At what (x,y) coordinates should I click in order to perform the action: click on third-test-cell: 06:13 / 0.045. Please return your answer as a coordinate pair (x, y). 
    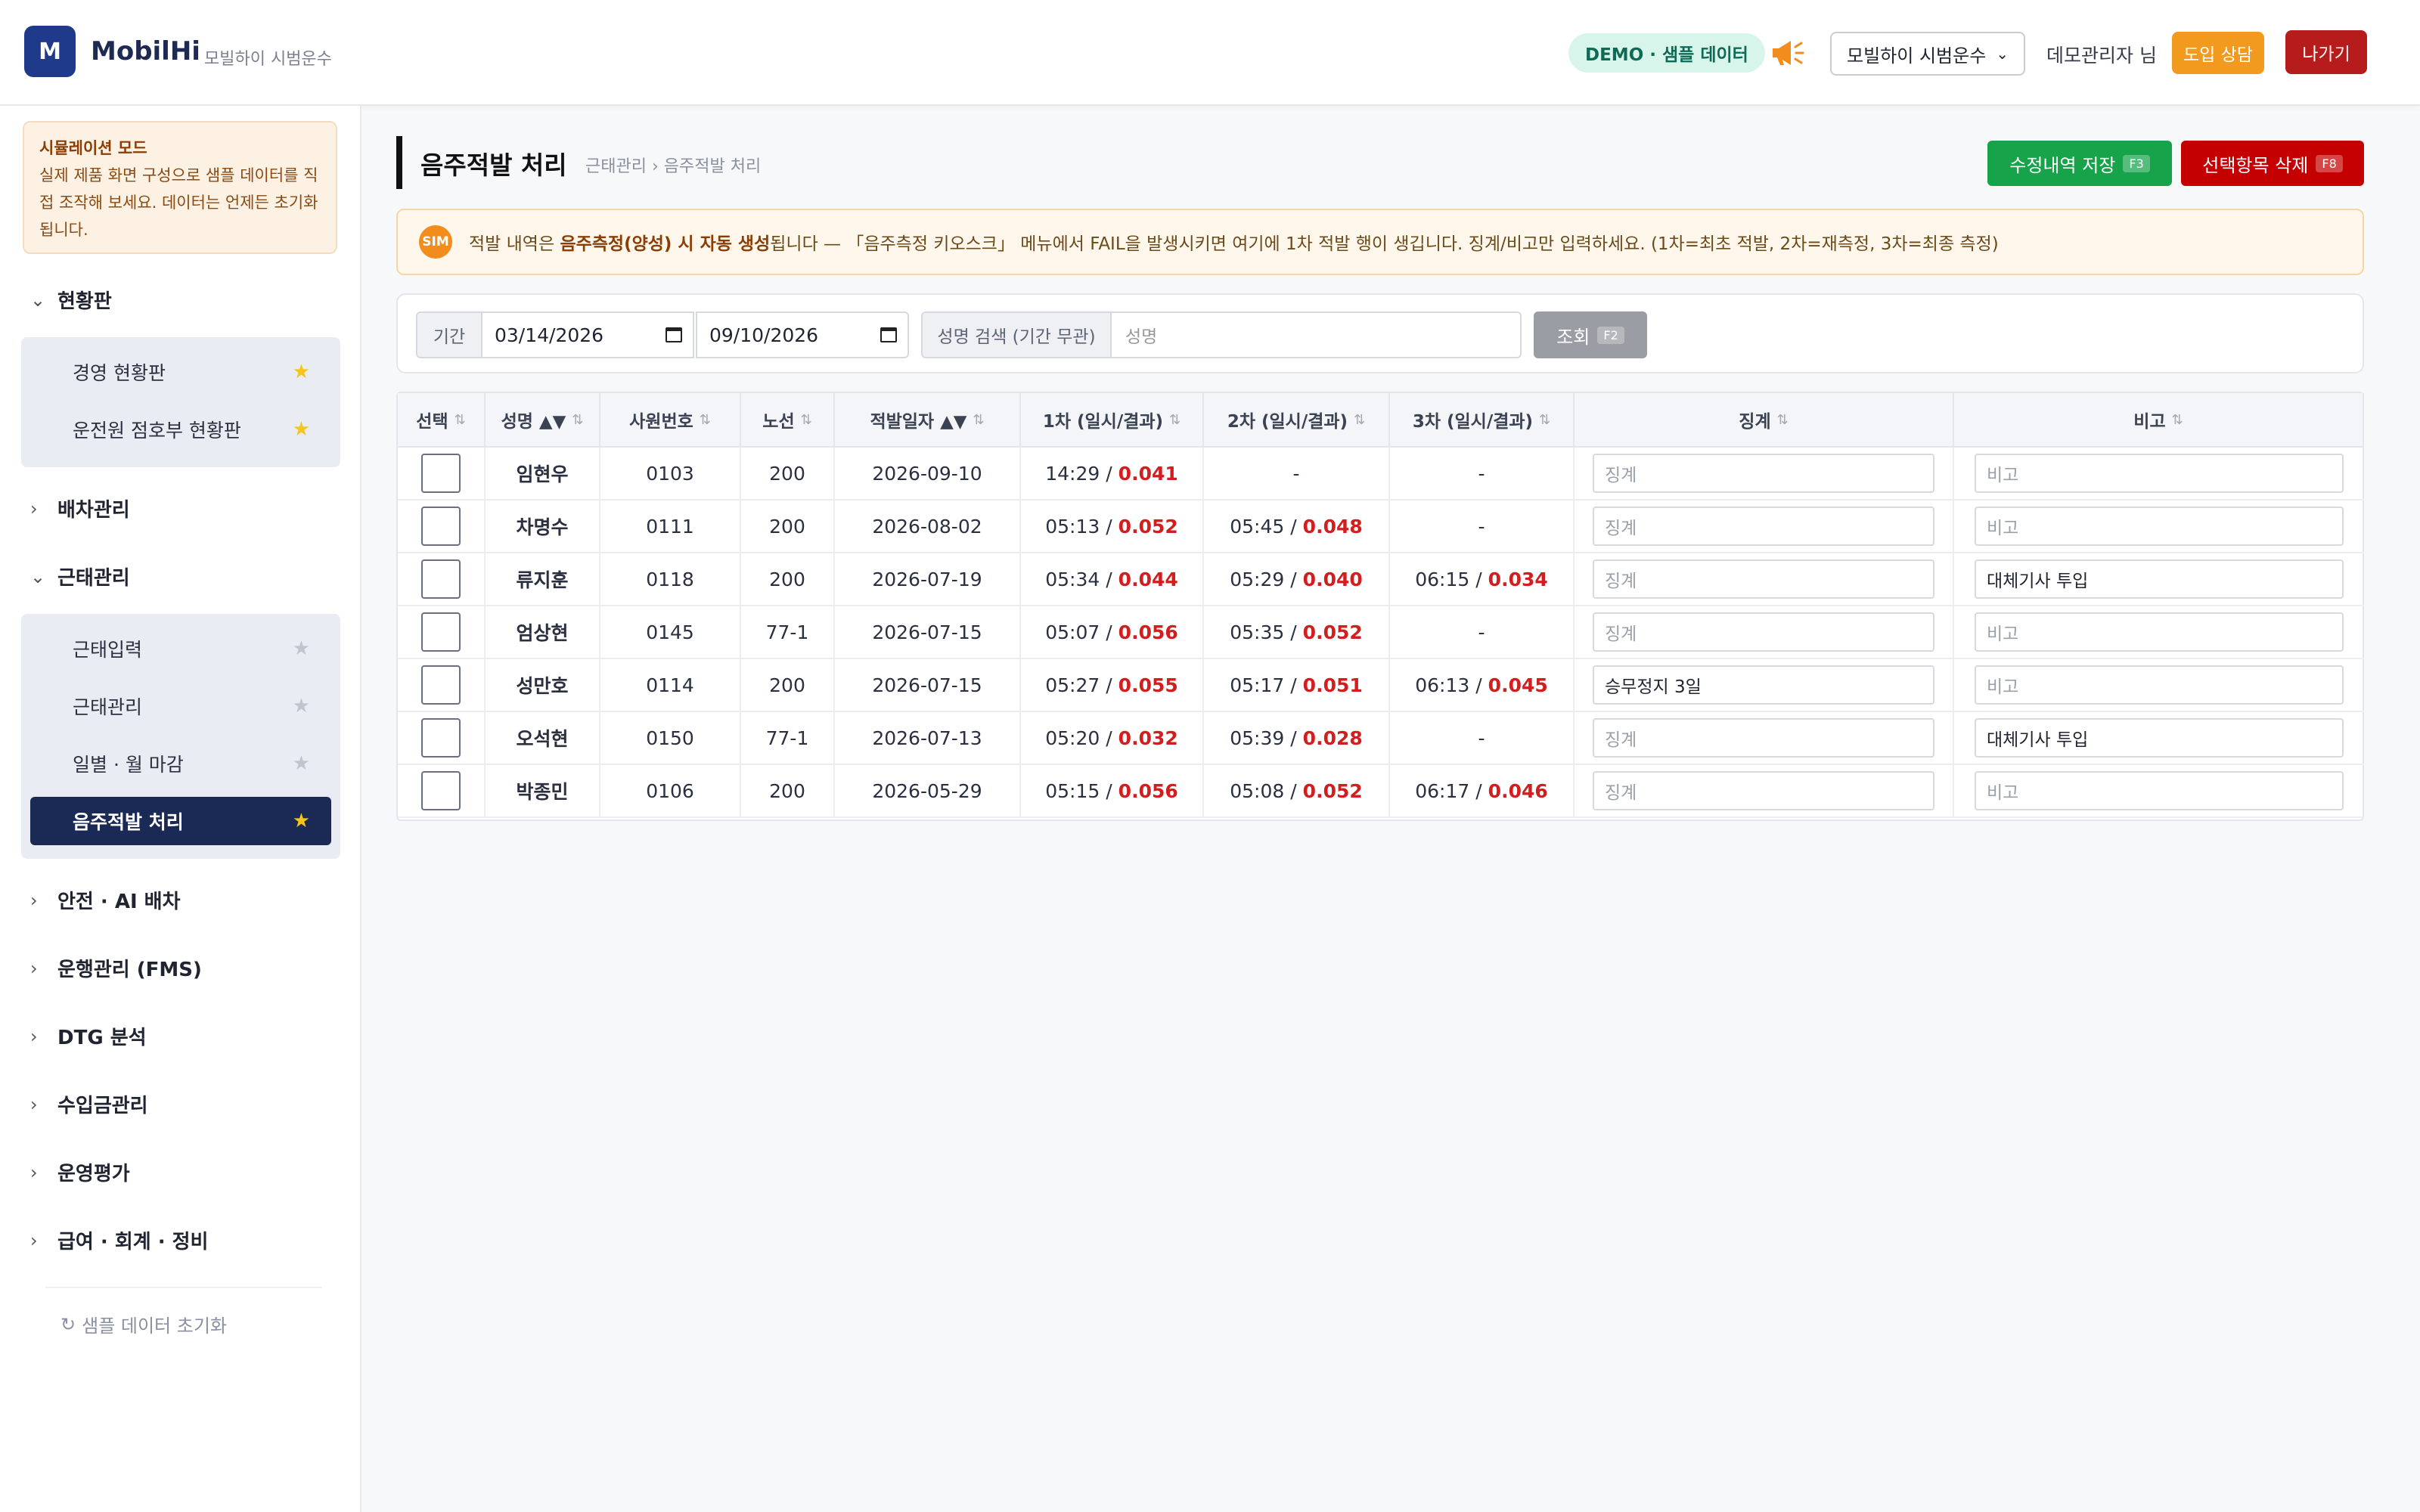
    Looking at the image, I should click on (1482, 685).